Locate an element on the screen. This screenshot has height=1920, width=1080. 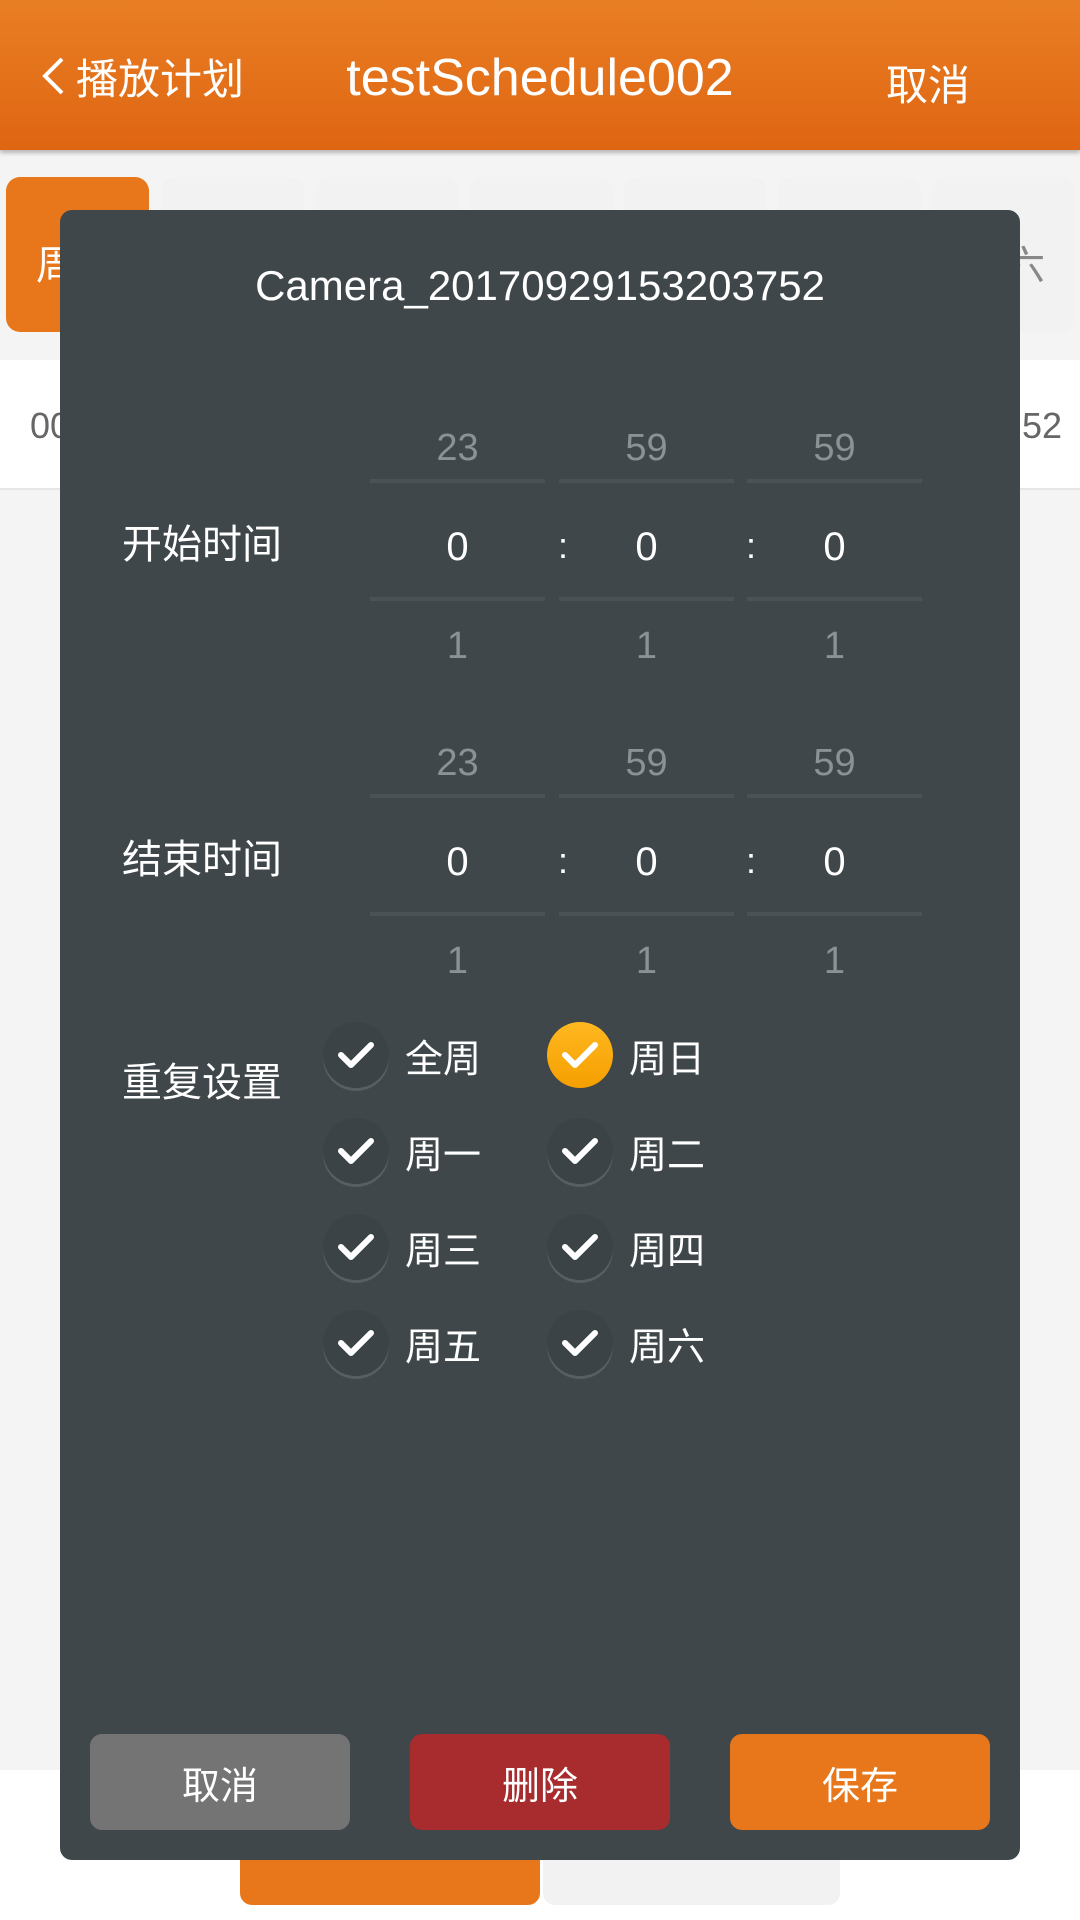
start-minute-picker: 59 0 1 is located at coordinates (646, 557).